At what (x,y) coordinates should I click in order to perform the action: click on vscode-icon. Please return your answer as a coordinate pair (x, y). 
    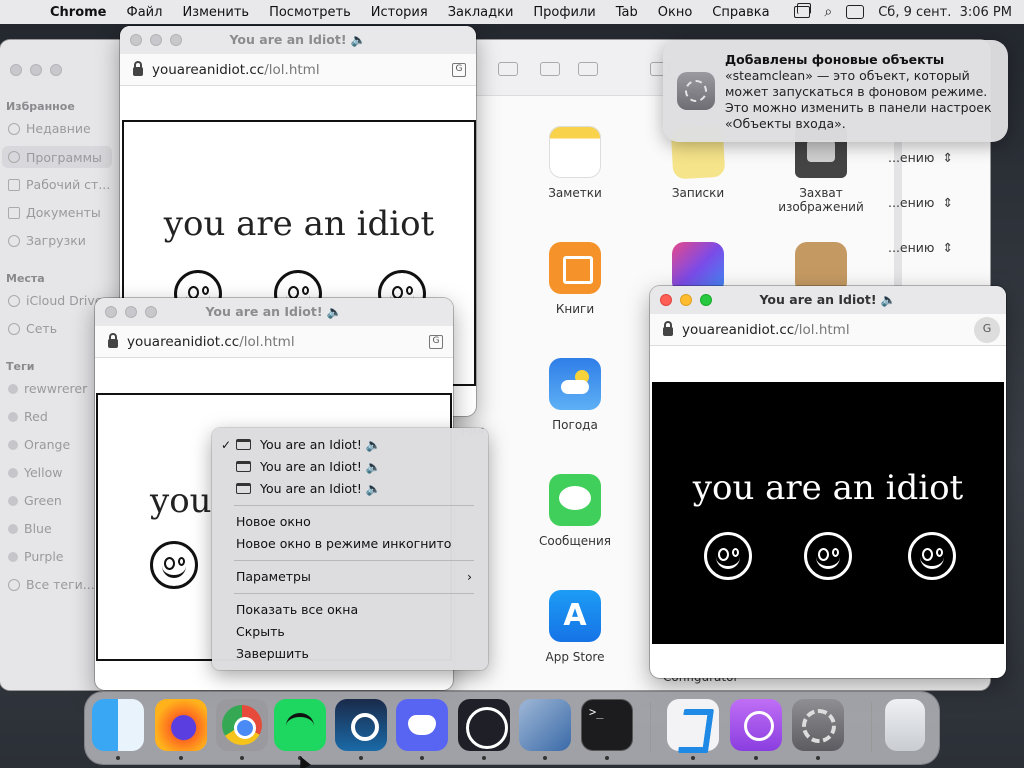
    Looking at the image, I should click on (693, 725).